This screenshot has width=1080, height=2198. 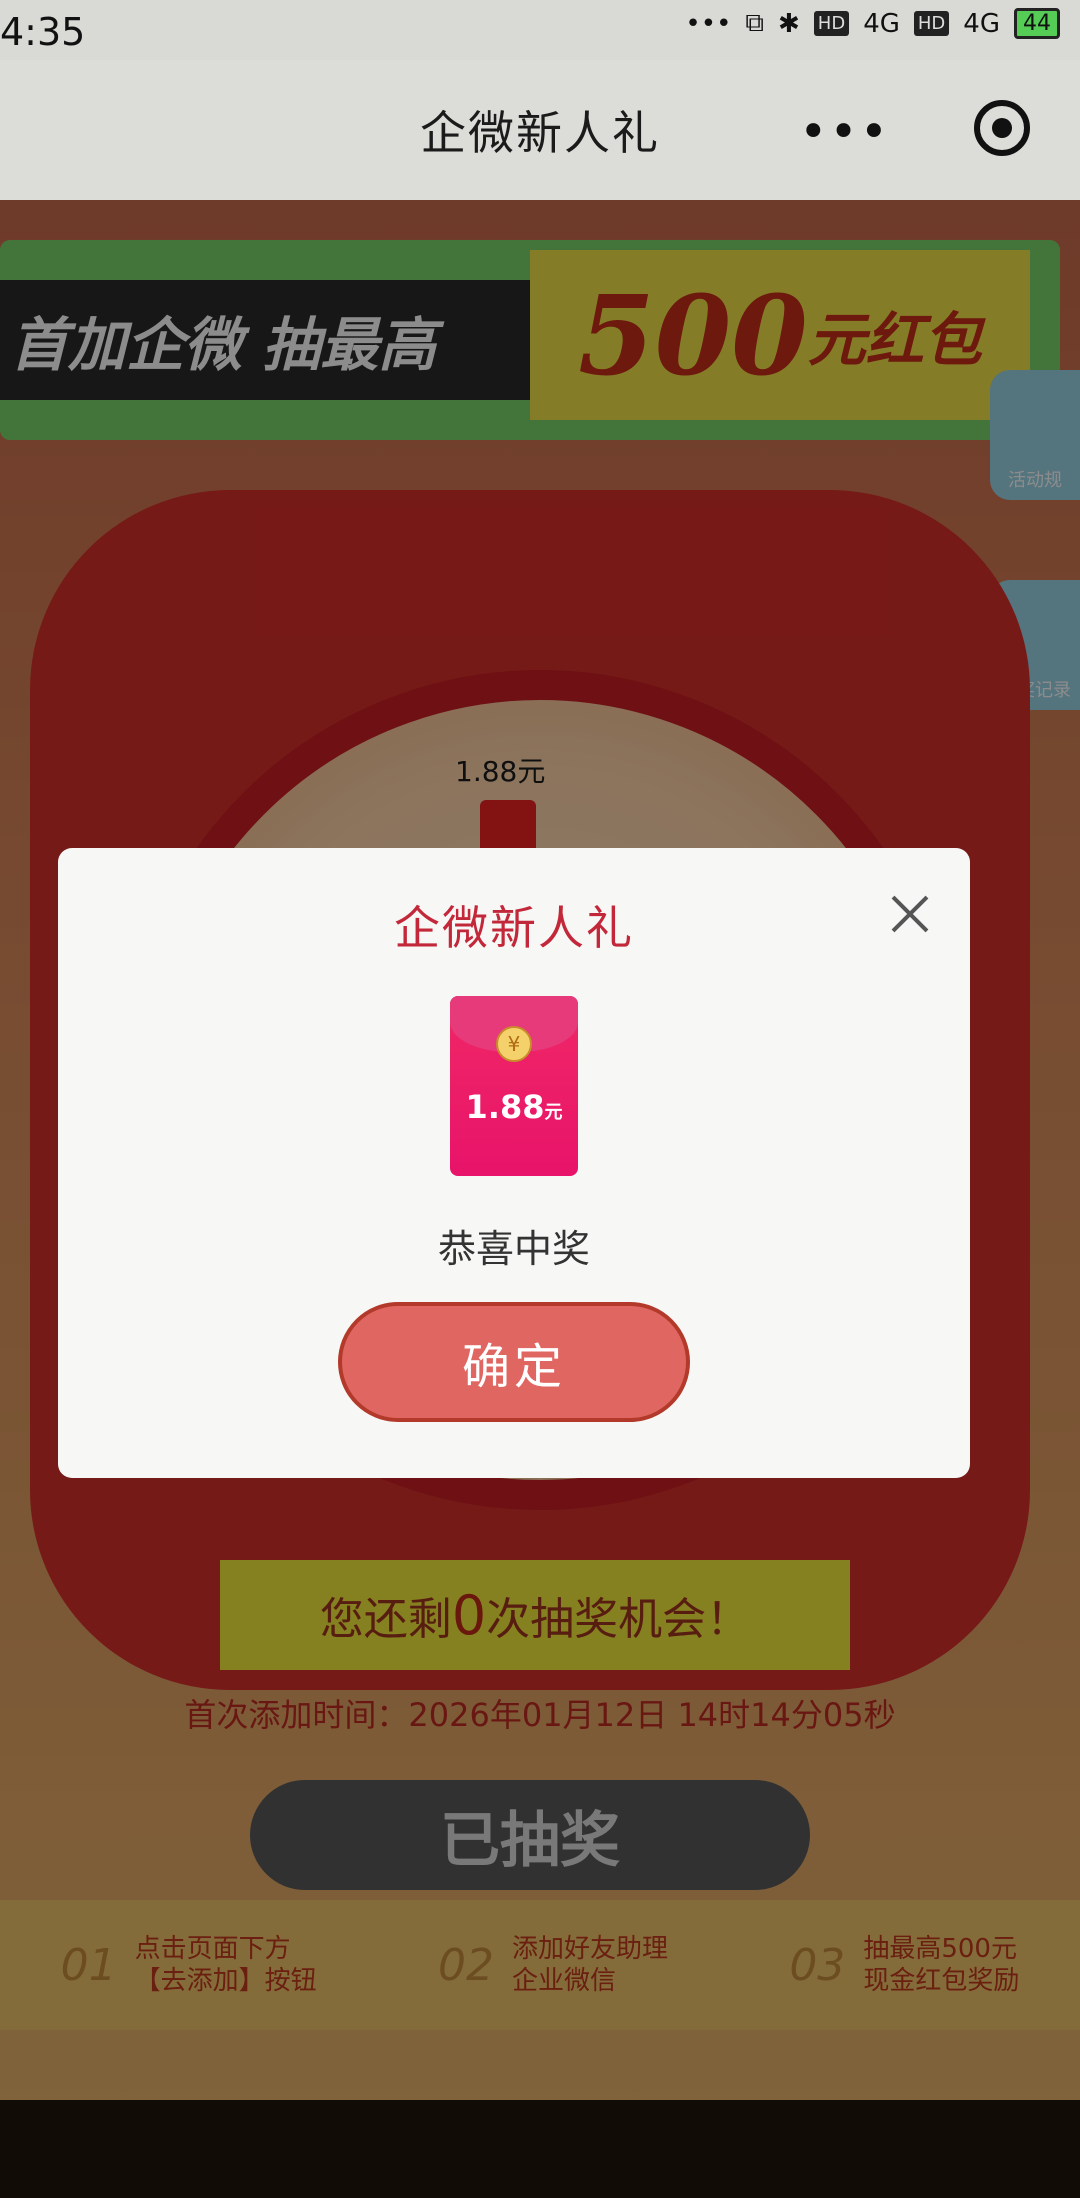 What do you see at coordinates (513, 1249) in the screenshot?
I see `congrats-text: 恭喜中奖` at bounding box center [513, 1249].